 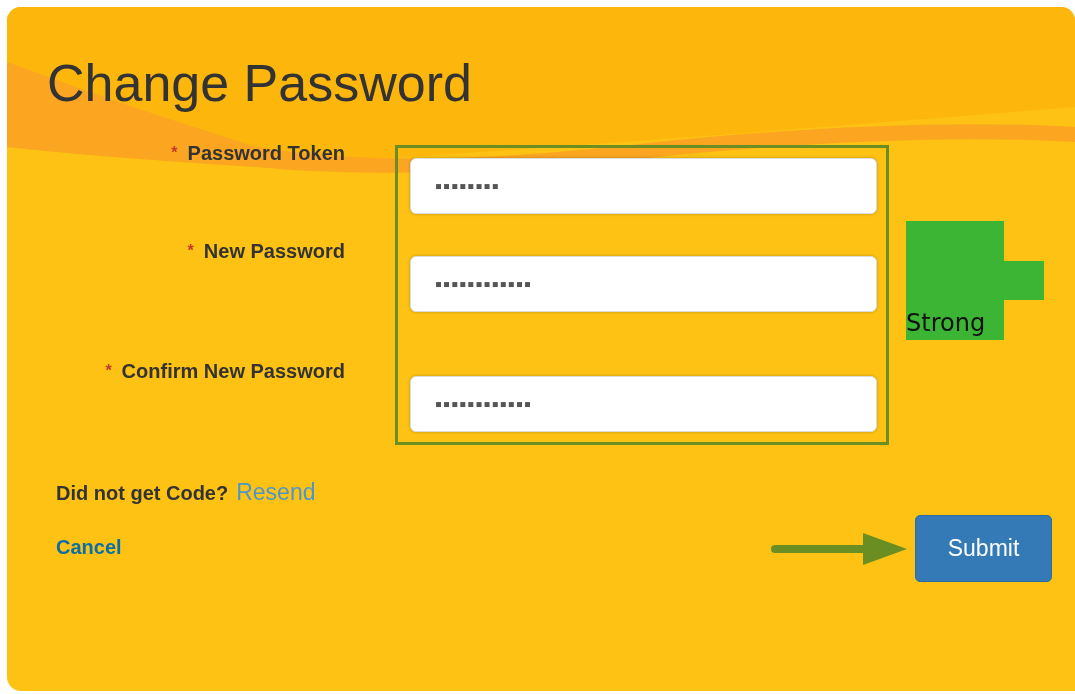 I want to click on strength-meter: Strong, so click(x=976, y=281).